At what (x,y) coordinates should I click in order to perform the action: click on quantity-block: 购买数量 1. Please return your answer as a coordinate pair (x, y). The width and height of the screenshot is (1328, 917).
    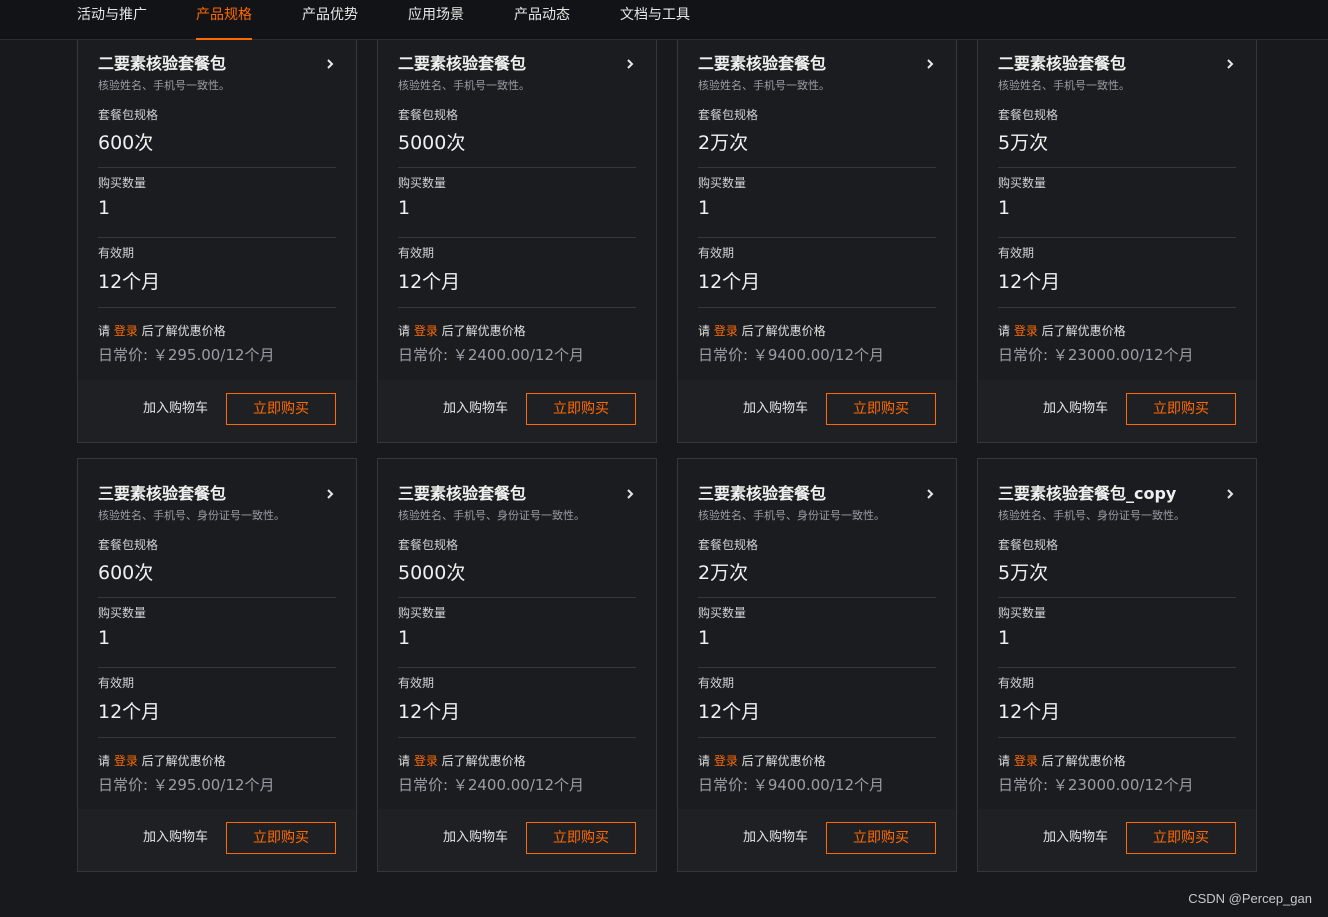
    Looking at the image, I should click on (817, 203).